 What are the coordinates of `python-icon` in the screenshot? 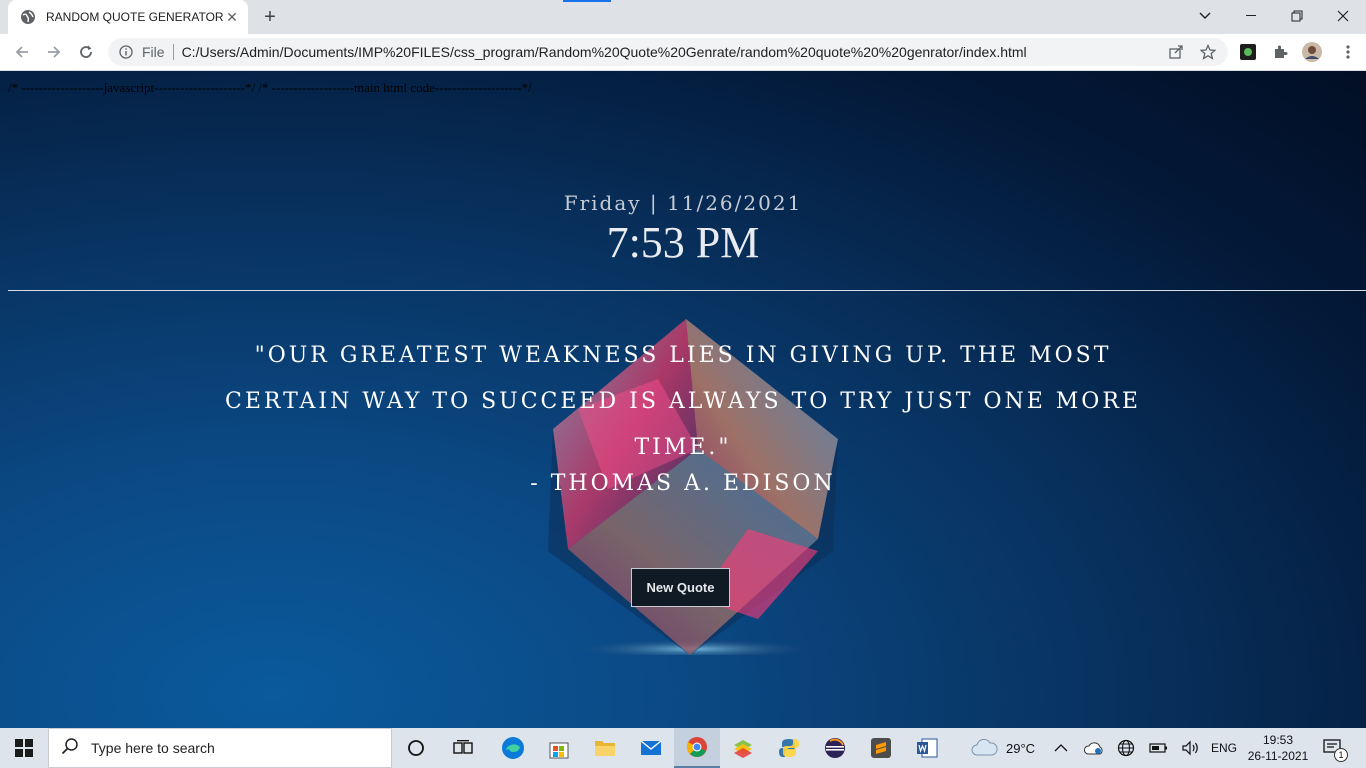 It's located at (789, 748).